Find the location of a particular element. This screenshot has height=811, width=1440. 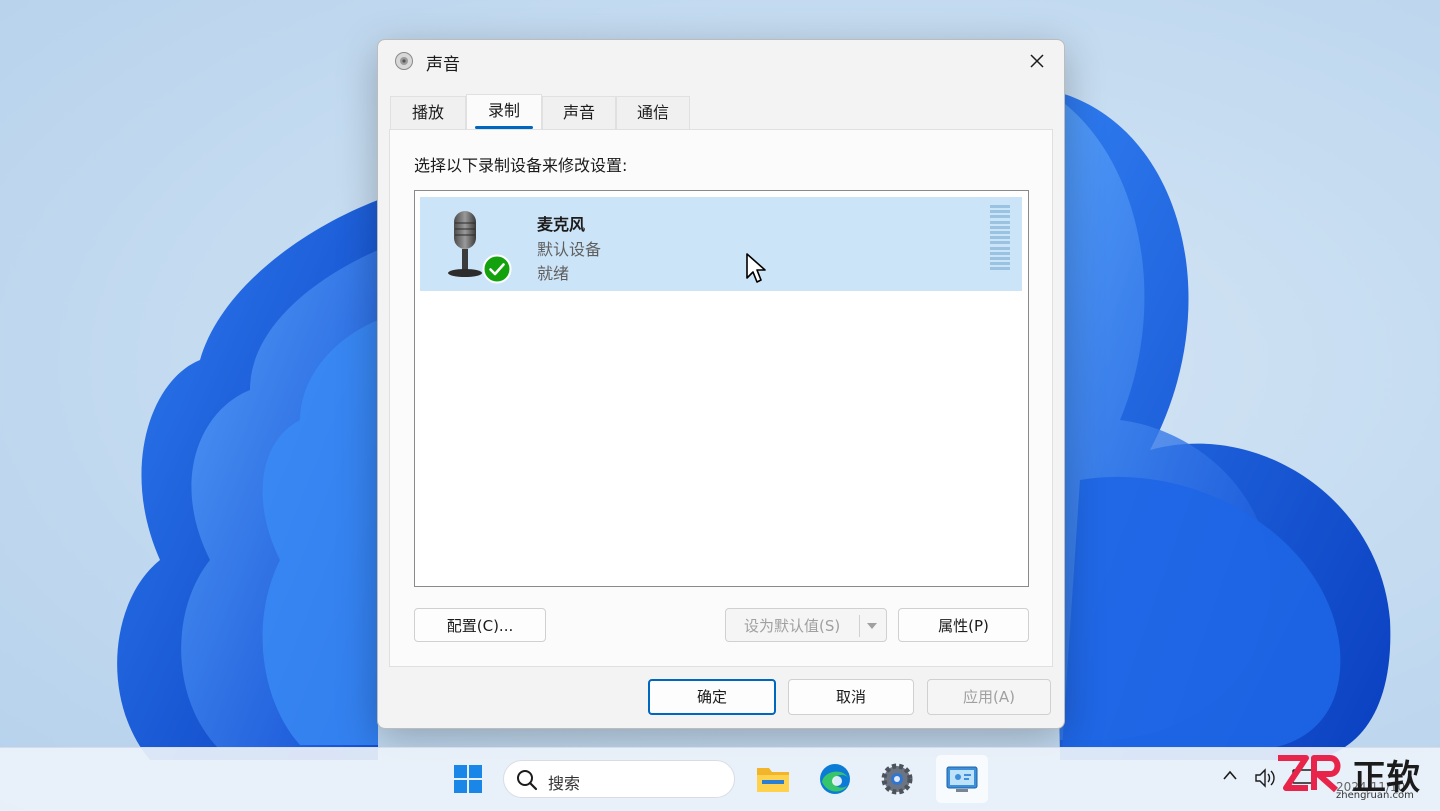

device-default-label: 默认设备 is located at coordinates (569, 249).